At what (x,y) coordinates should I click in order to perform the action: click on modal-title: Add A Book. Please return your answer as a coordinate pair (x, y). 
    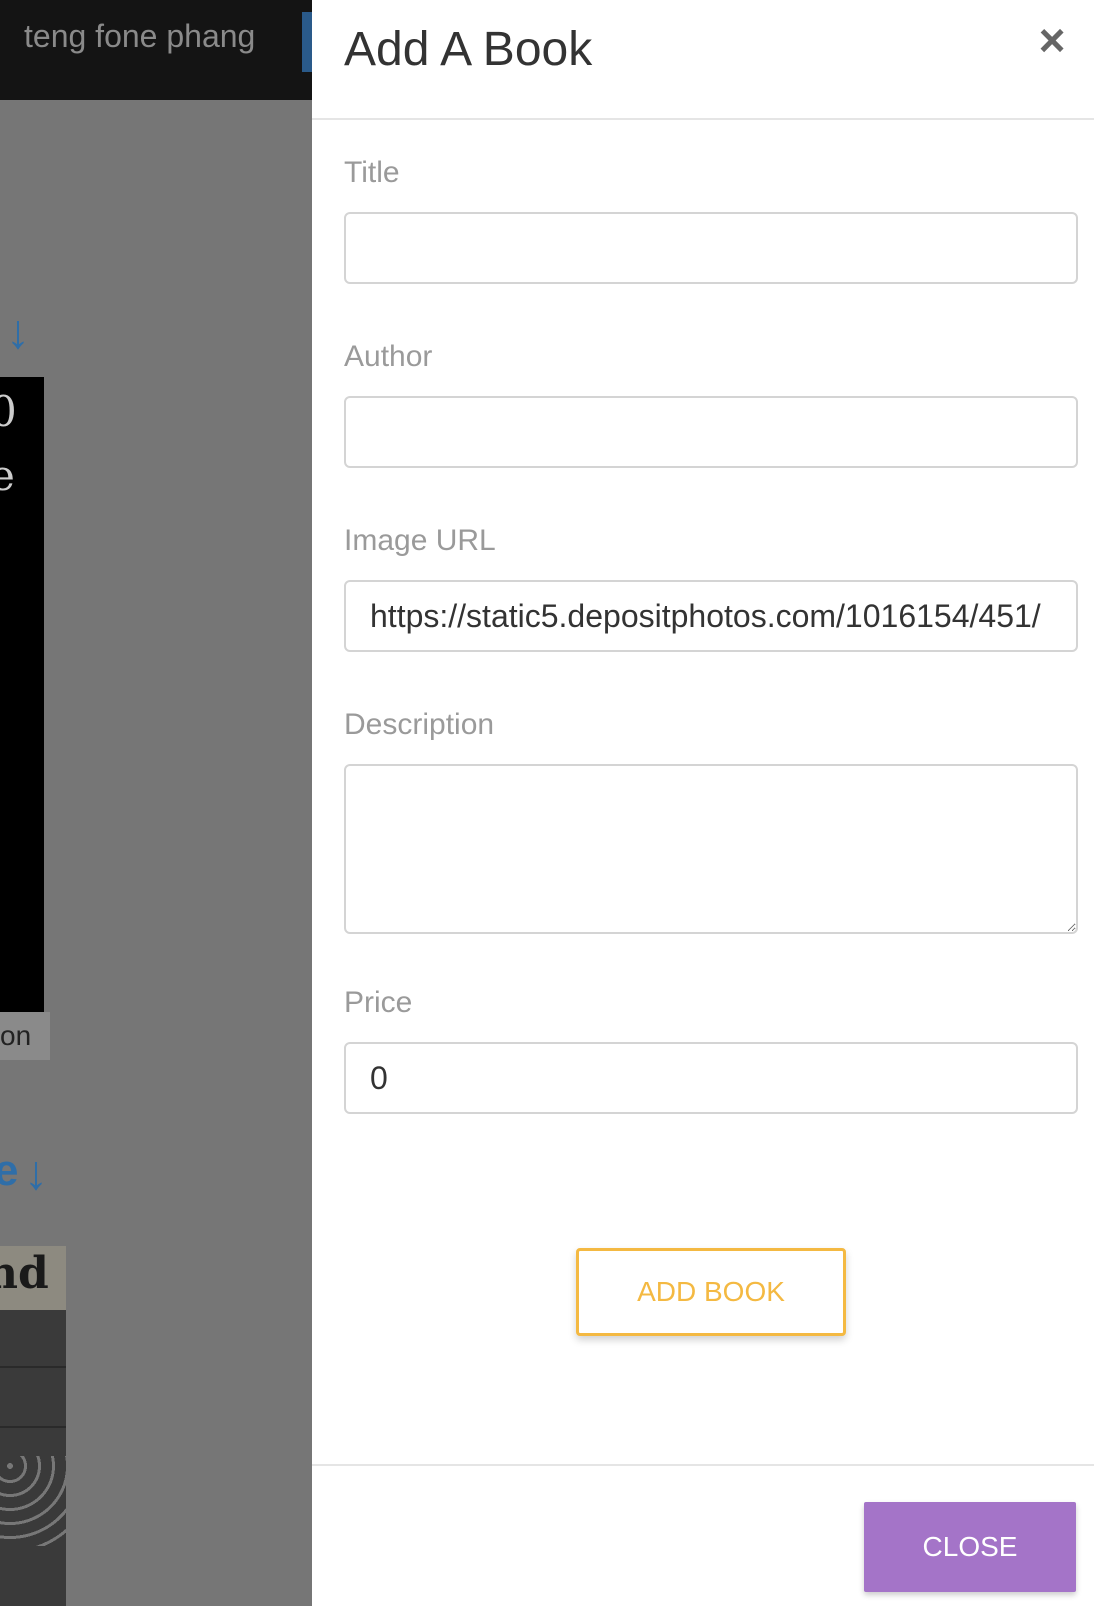
    Looking at the image, I should click on (468, 49).